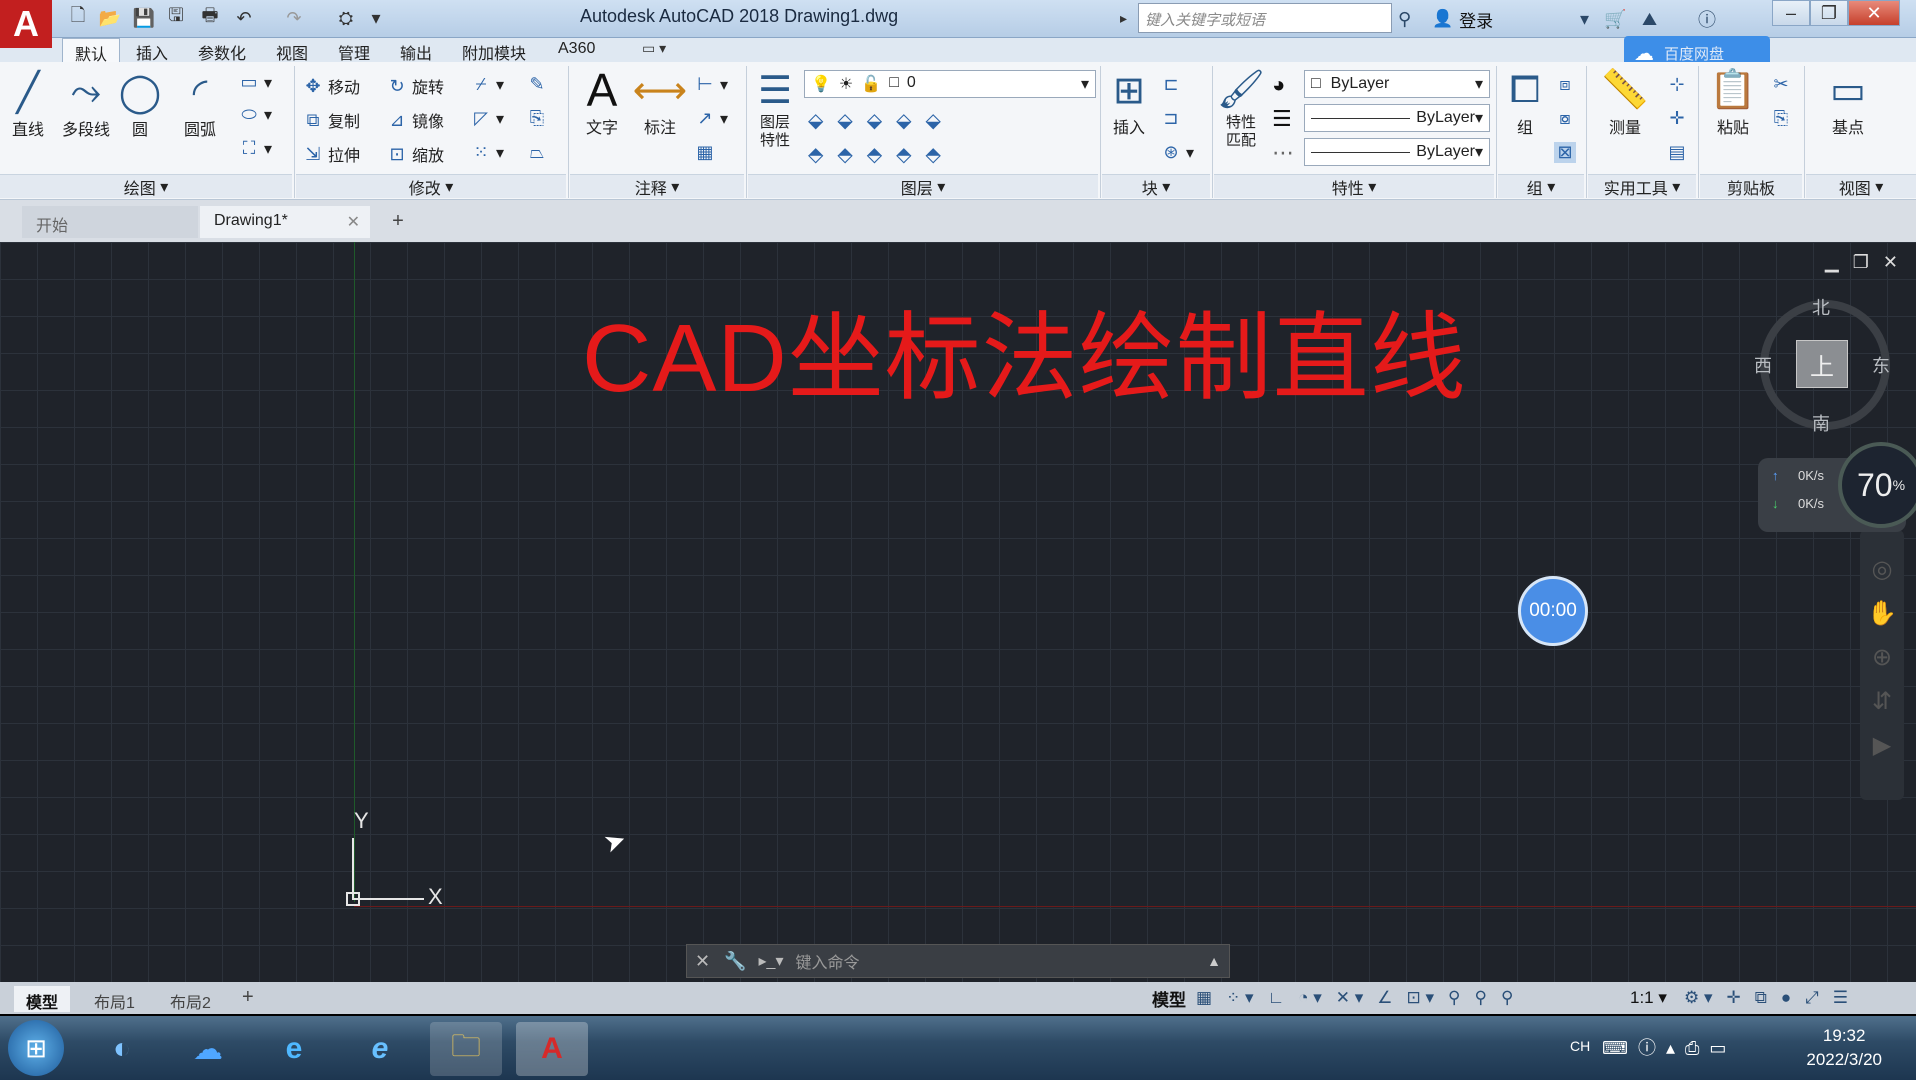  Describe the element at coordinates (1350, 998) in the screenshot. I see `isodraft-icon: ✕ ▾` at that location.